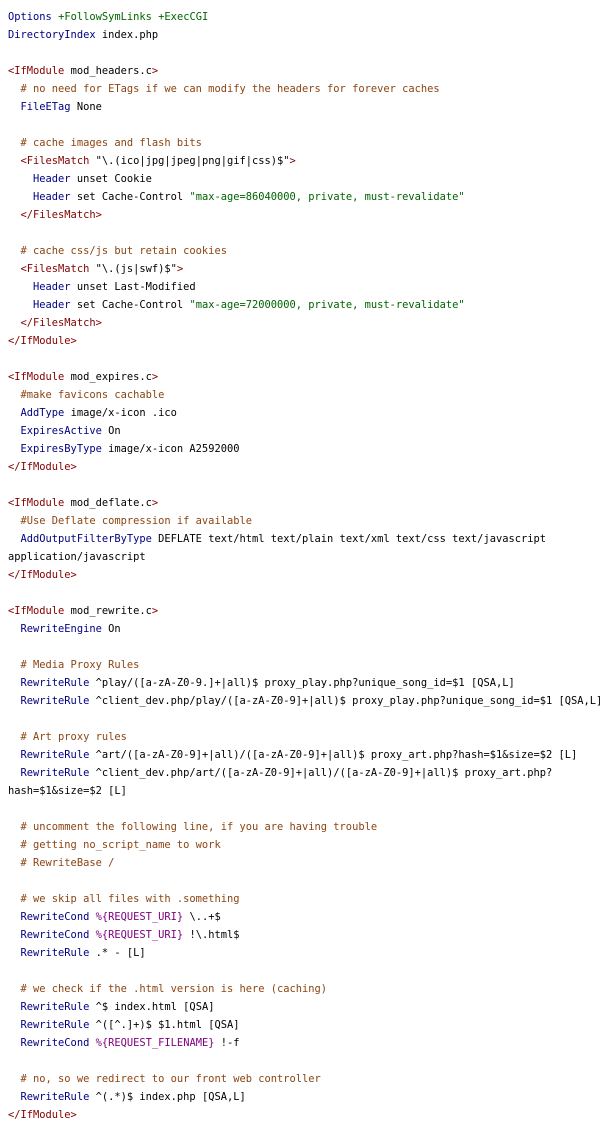 The image size is (600, 1132). Describe the element at coordinates (304, 917) in the screenshot. I see `code-line: RewriteCond %{REQUEST_URI} \..+$` at that location.